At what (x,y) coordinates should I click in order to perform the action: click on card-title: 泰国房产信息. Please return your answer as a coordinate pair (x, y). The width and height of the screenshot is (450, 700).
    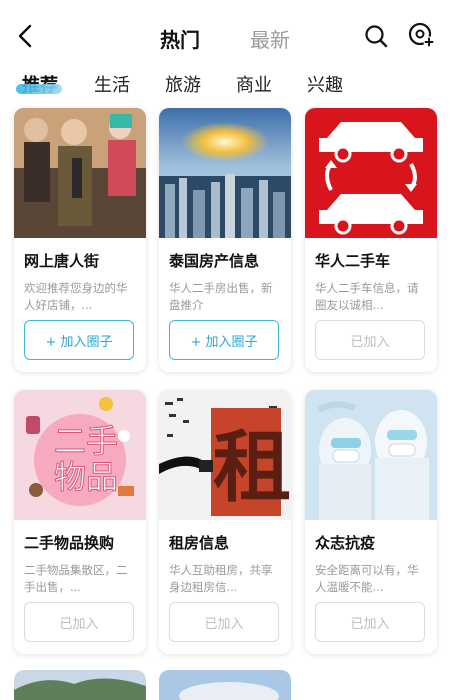
    Looking at the image, I should click on (214, 261).